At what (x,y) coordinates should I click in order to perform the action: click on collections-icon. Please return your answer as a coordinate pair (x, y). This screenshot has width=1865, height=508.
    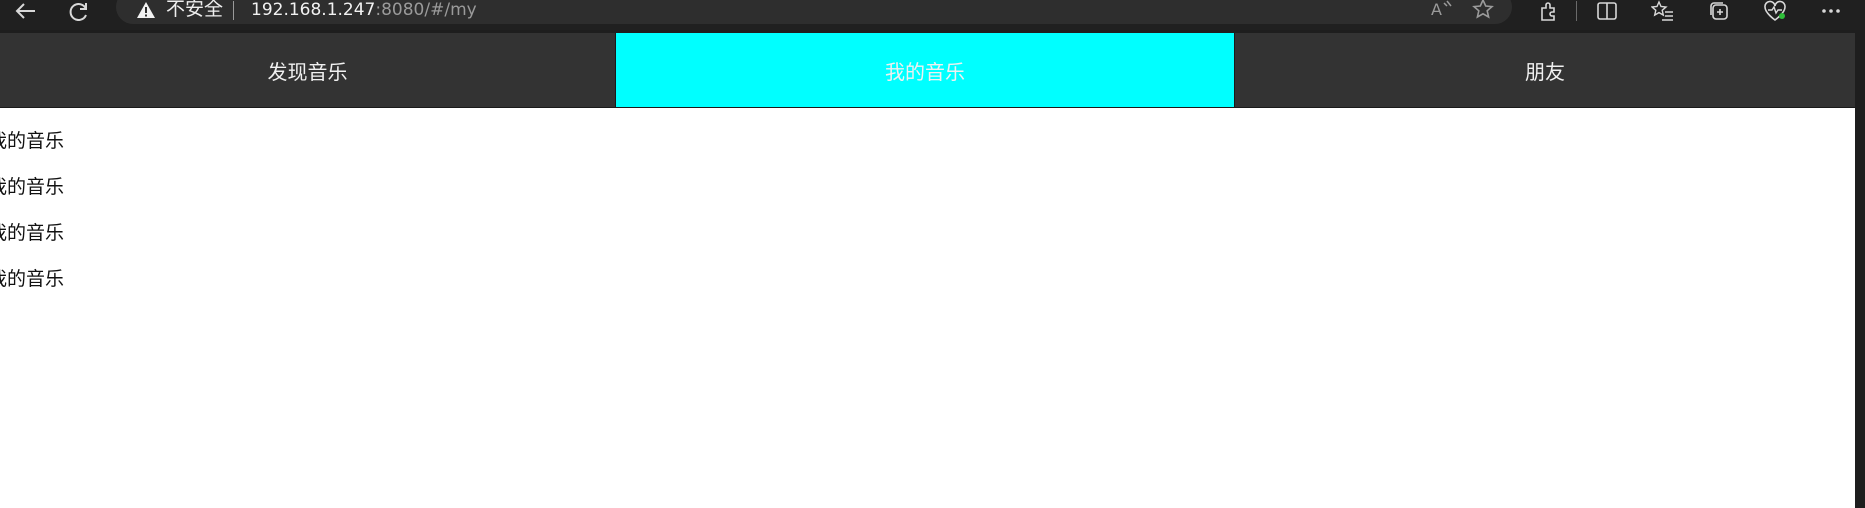
    Looking at the image, I should click on (1719, 11).